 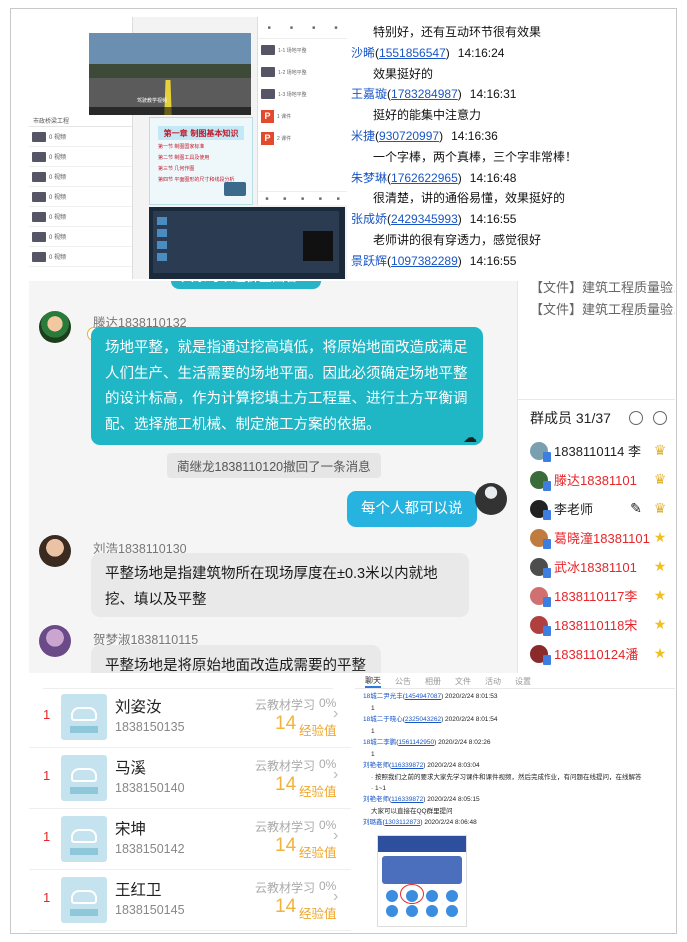 What do you see at coordinates (378, 788) in the screenshot?
I see `log-message: · 1~1` at bounding box center [378, 788].